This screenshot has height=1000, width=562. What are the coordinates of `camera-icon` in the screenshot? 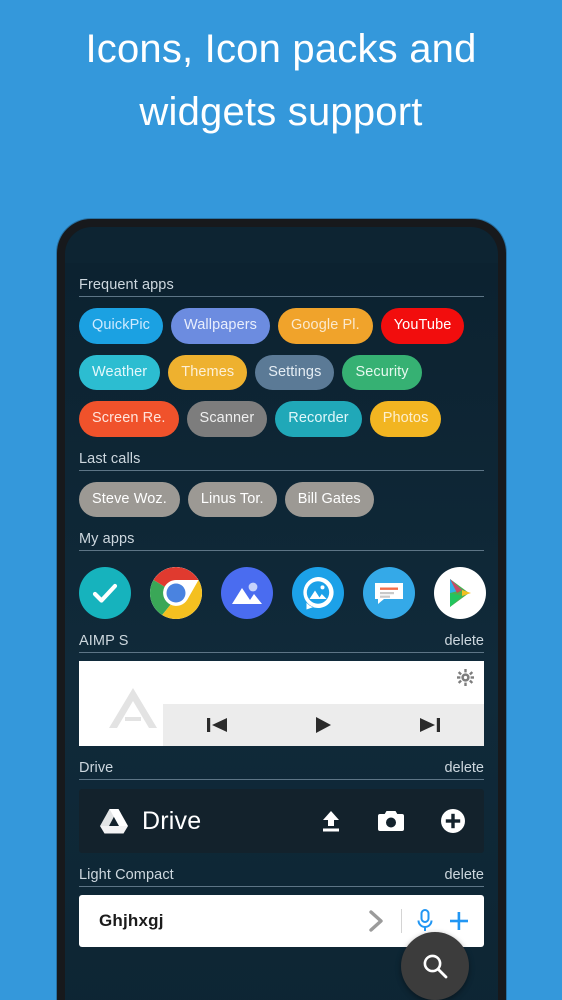 It's located at (391, 821).